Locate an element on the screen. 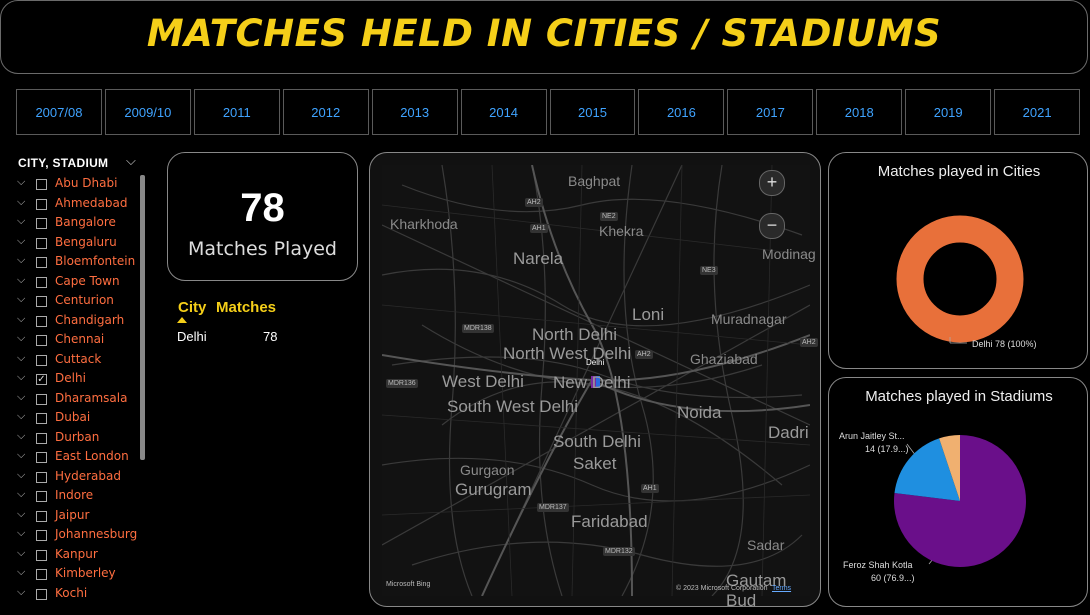  slicer-item: ⌵ Kanpur is located at coordinates (78, 556).